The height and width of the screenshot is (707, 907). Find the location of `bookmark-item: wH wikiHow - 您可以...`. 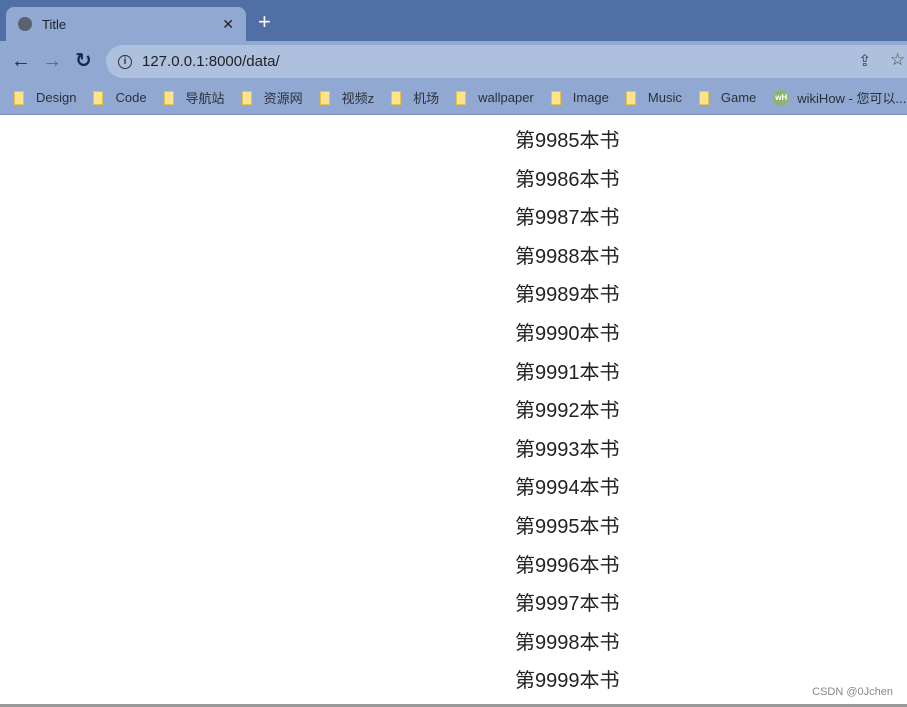

bookmark-item: wH wikiHow - 您可以... is located at coordinates (839, 97).